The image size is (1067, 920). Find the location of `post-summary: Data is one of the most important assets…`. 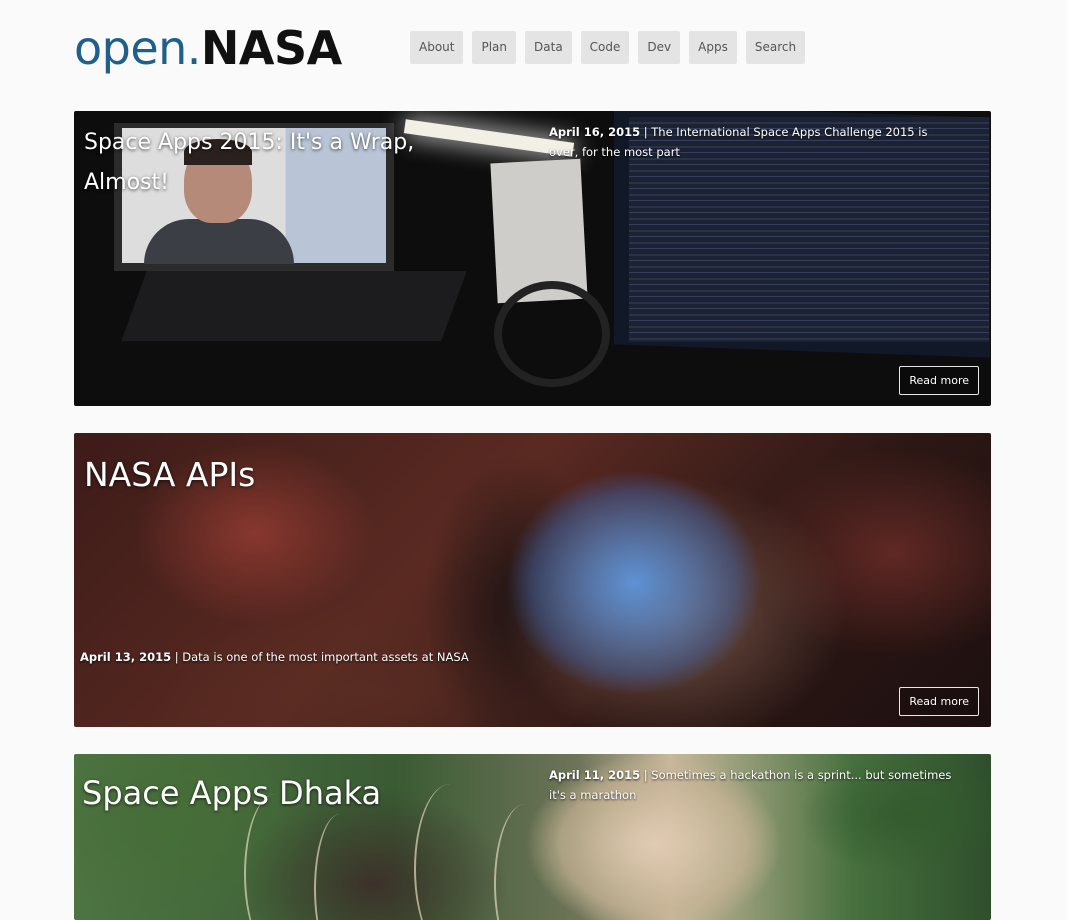

post-summary: Data is one of the most important assets… is located at coordinates (325, 657).